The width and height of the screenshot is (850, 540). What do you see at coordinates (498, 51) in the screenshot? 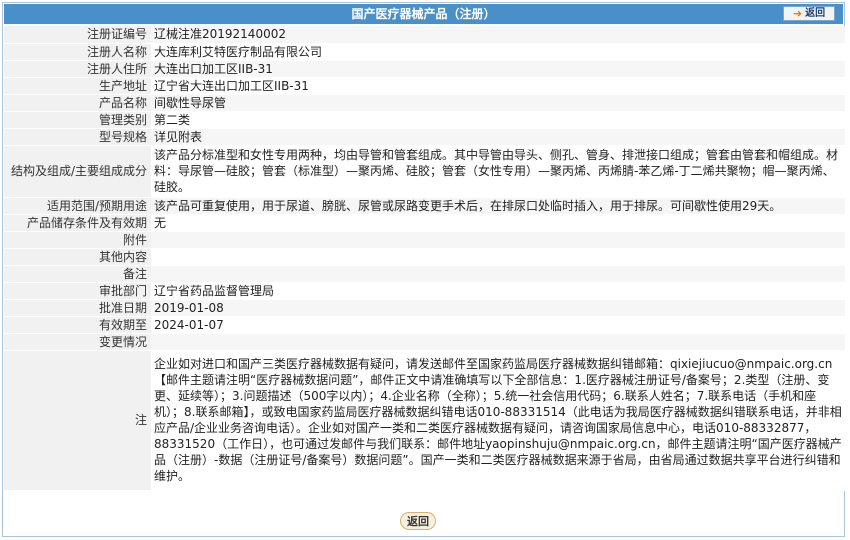
I see `field-value: 大连库利艾特医疗制品有限公司` at bounding box center [498, 51].